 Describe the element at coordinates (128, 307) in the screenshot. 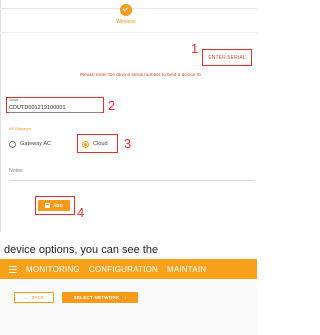

I see `sub-toolbar` at that location.